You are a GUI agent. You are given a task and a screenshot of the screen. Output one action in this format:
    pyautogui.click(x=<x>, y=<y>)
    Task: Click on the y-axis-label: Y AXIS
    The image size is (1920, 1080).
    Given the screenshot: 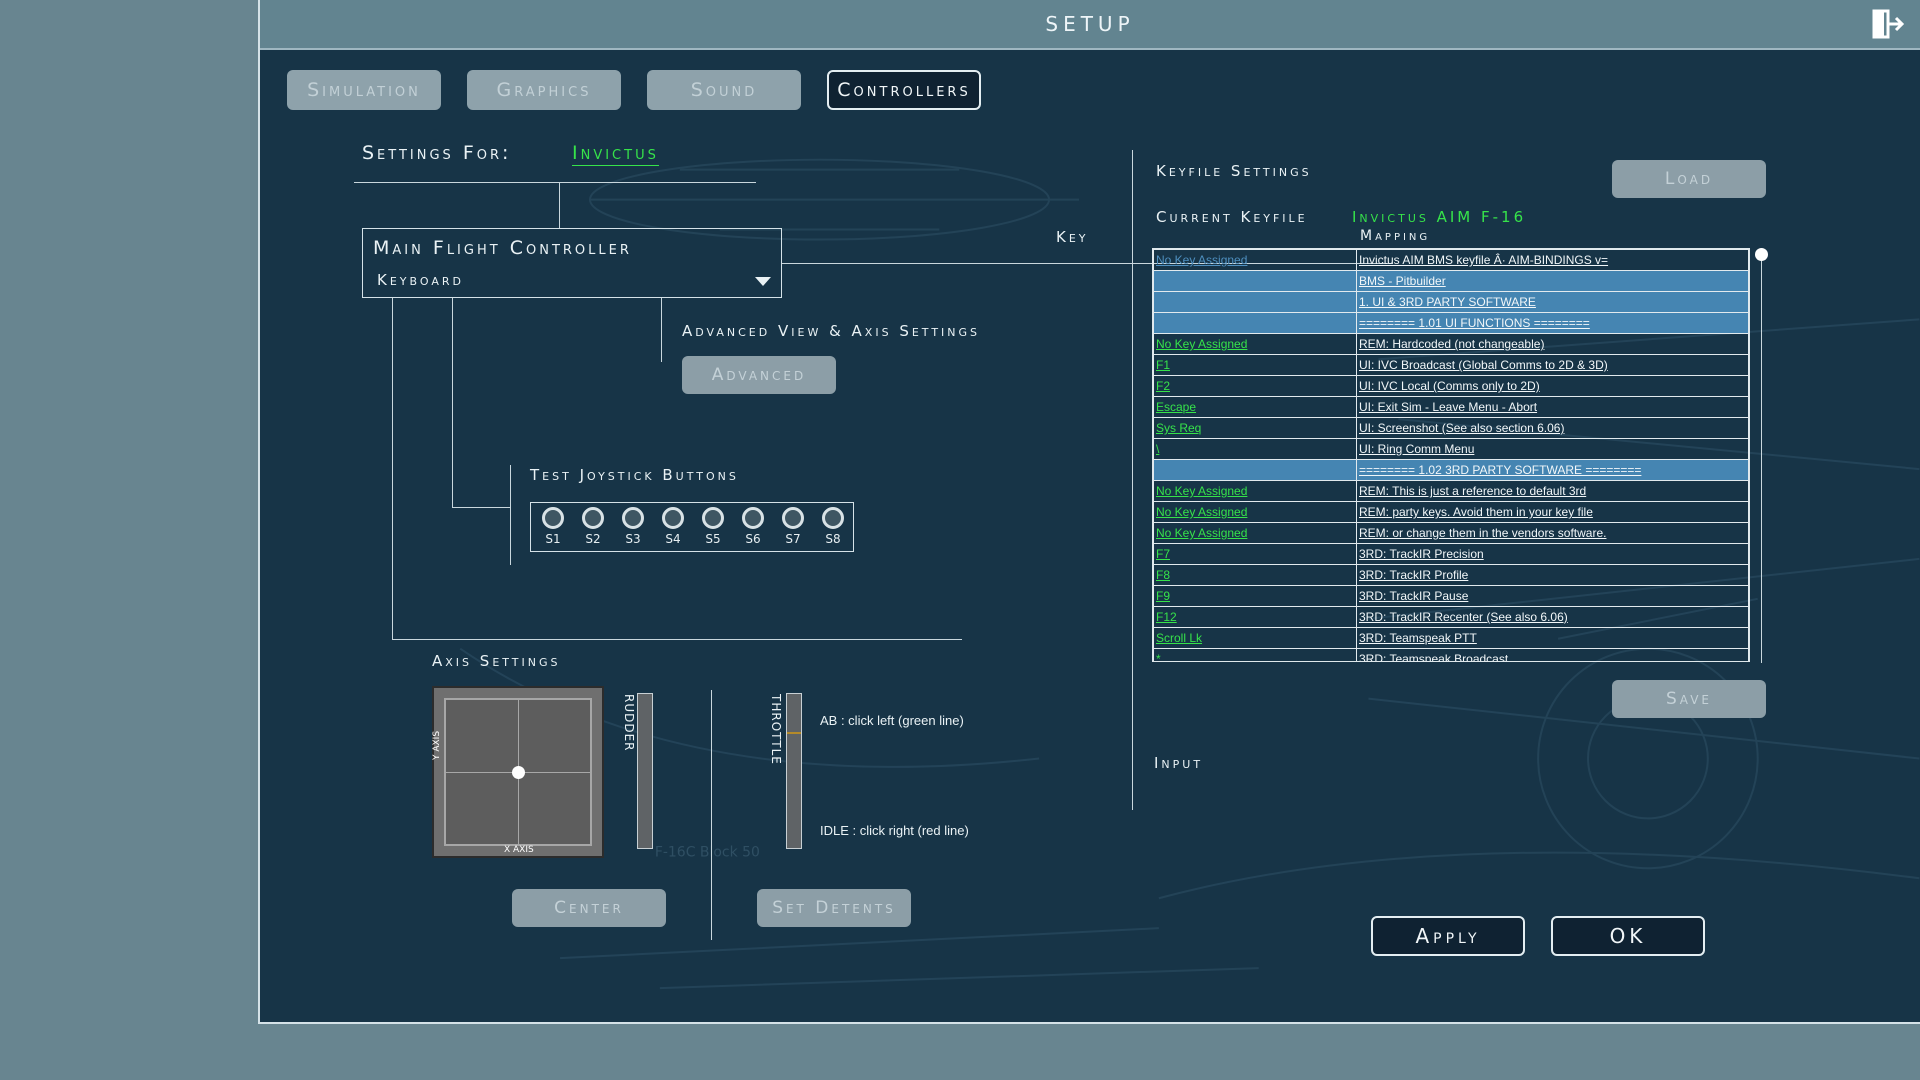 What is the action you would take?
    pyautogui.click(x=437, y=745)
    